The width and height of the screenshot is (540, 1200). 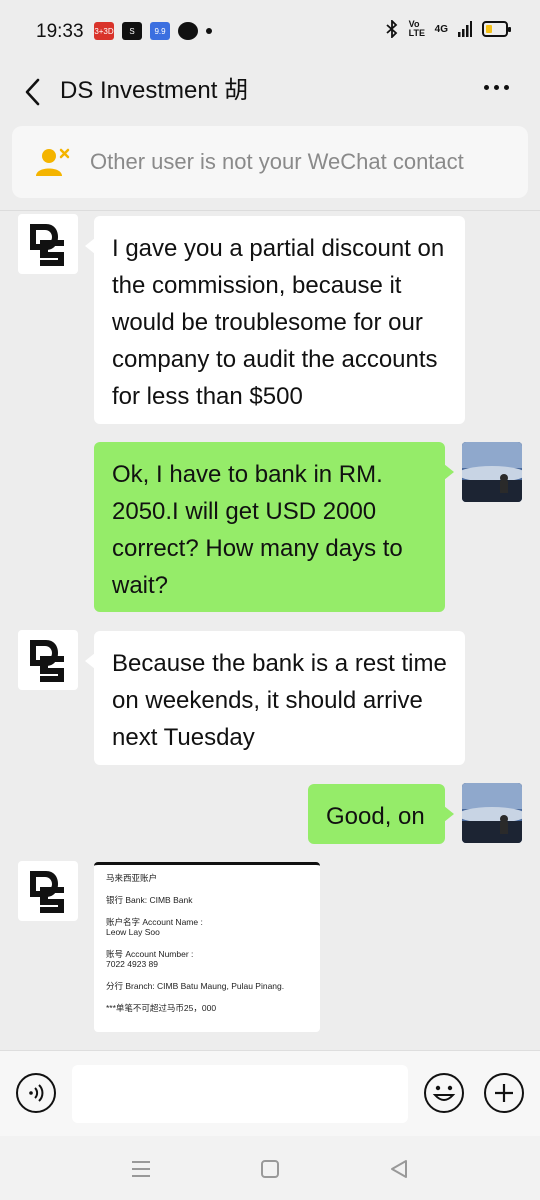 I want to click on plus-icon, so click(x=504, y=1093).